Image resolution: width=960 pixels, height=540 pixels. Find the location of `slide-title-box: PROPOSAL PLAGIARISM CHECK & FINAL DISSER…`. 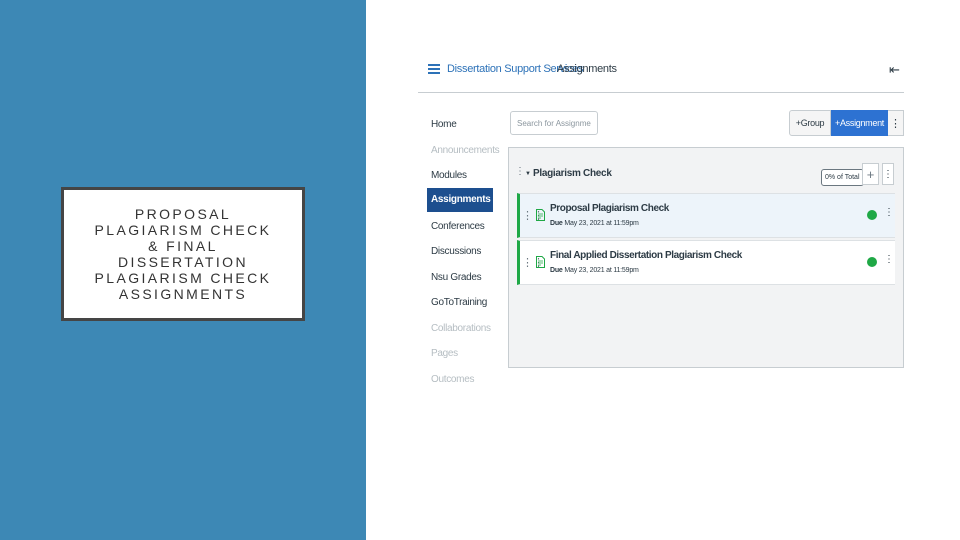

slide-title-box: PROPOSAL PLAGIARISM CHECK & FINAL DISSER… is located at coordinates (183, 254).